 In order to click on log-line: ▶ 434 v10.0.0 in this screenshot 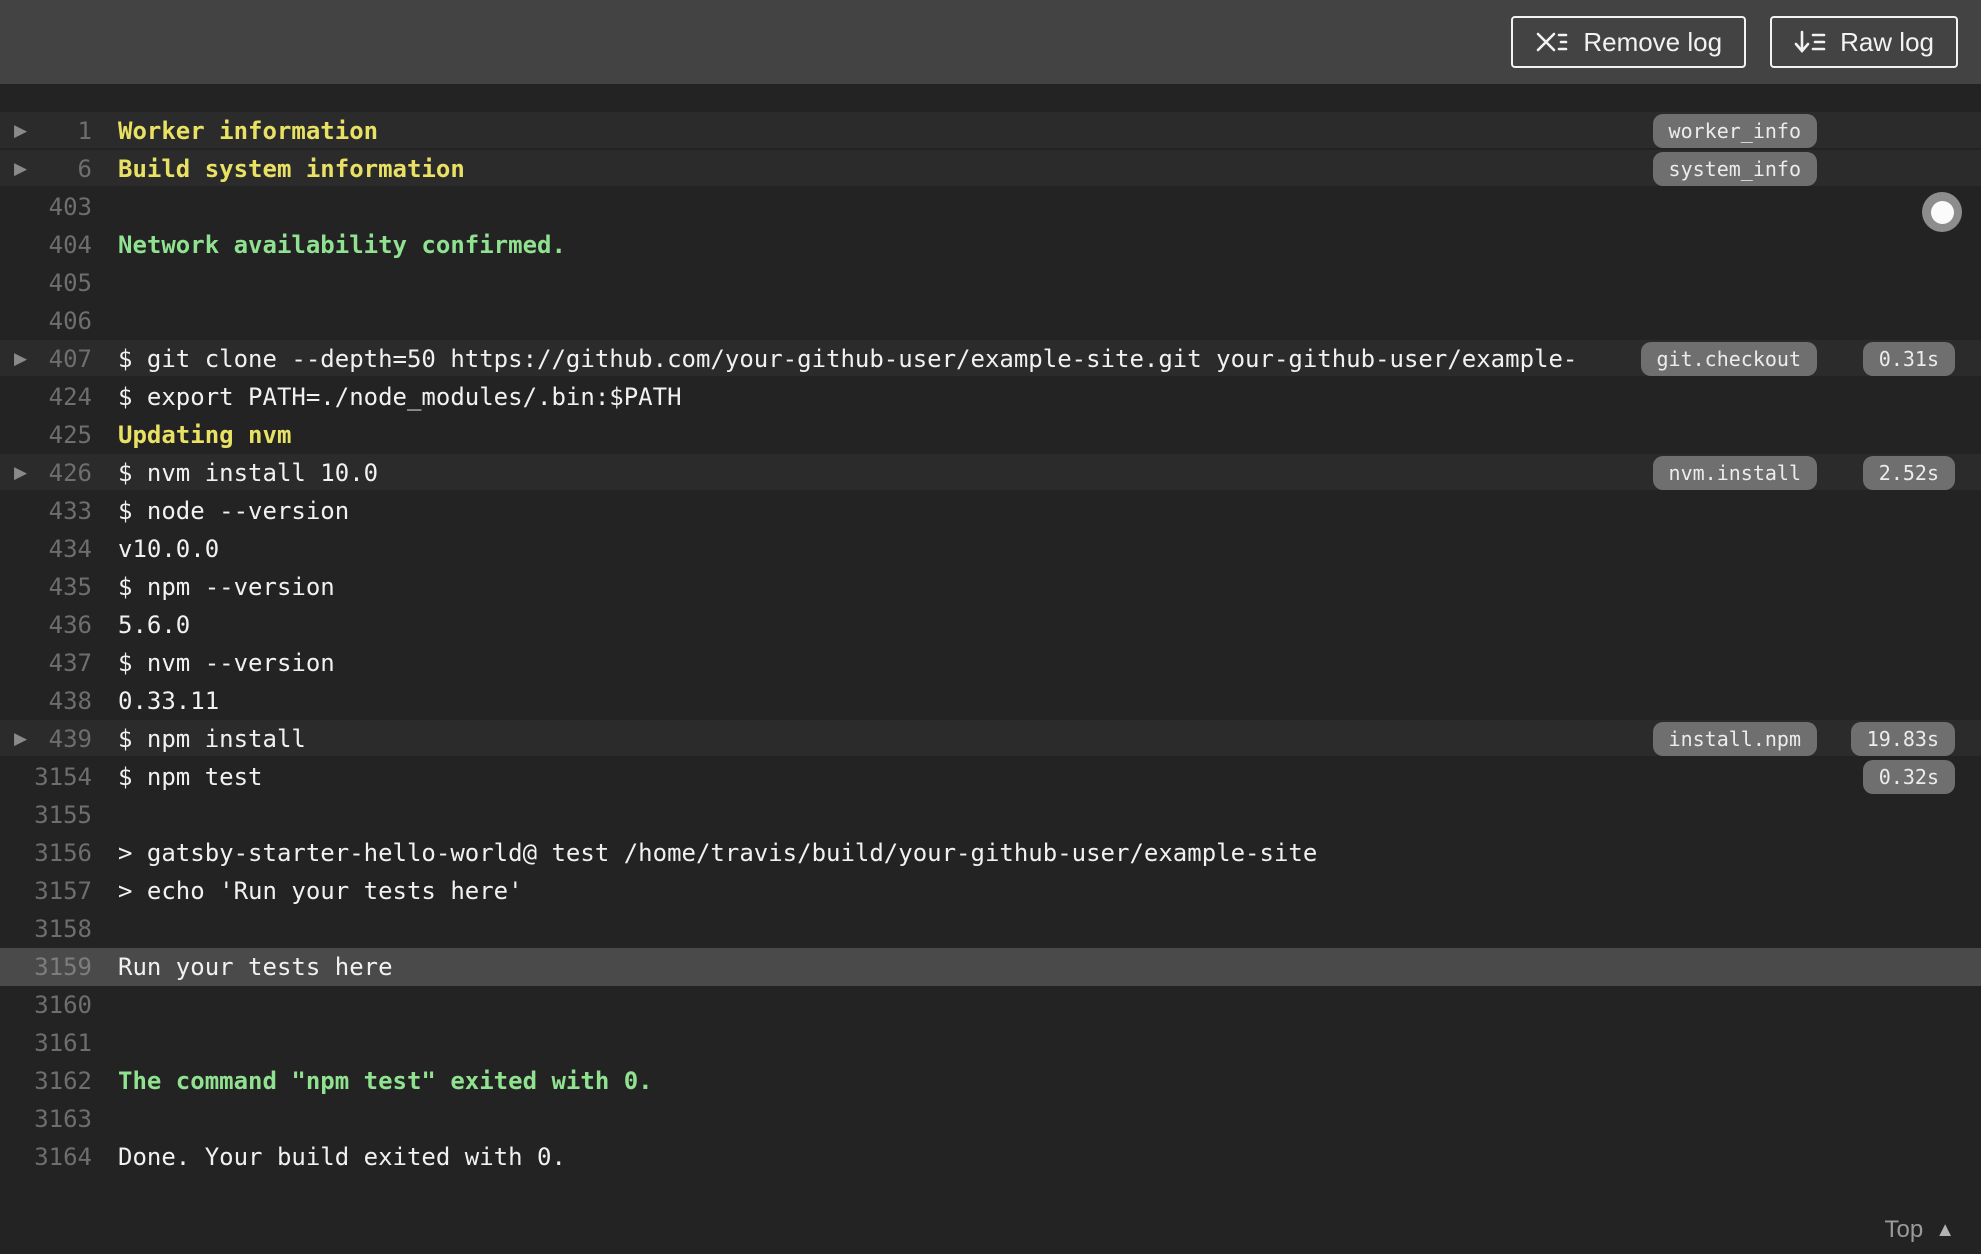, I will do `click(990, 549)`.